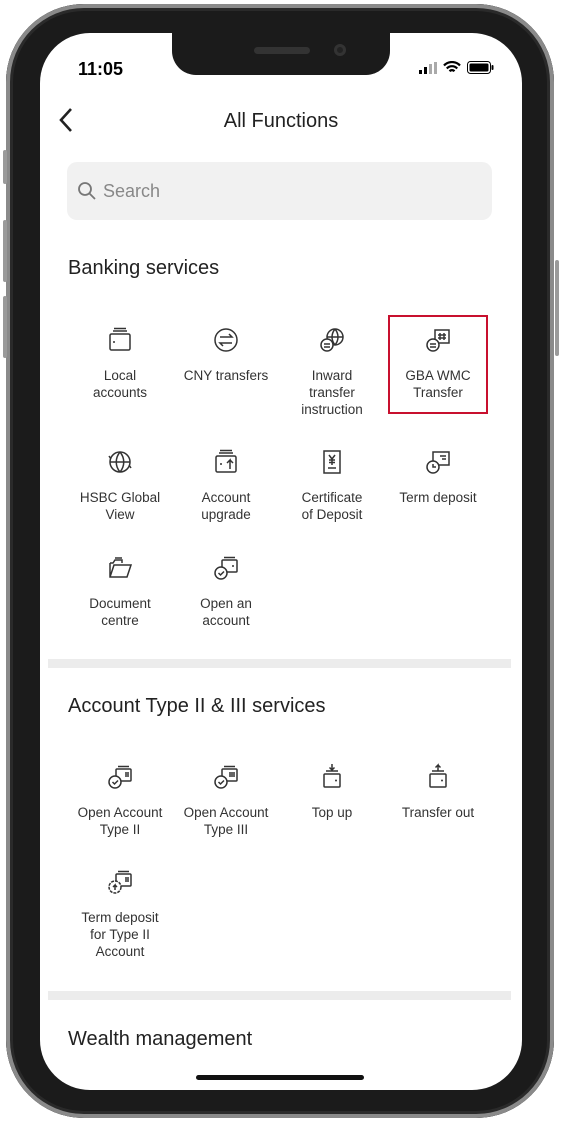  What do you see at coordinates (120, 591) in the screenshot?
I see `function-item: Document centre` at bounding box center [120, 591].